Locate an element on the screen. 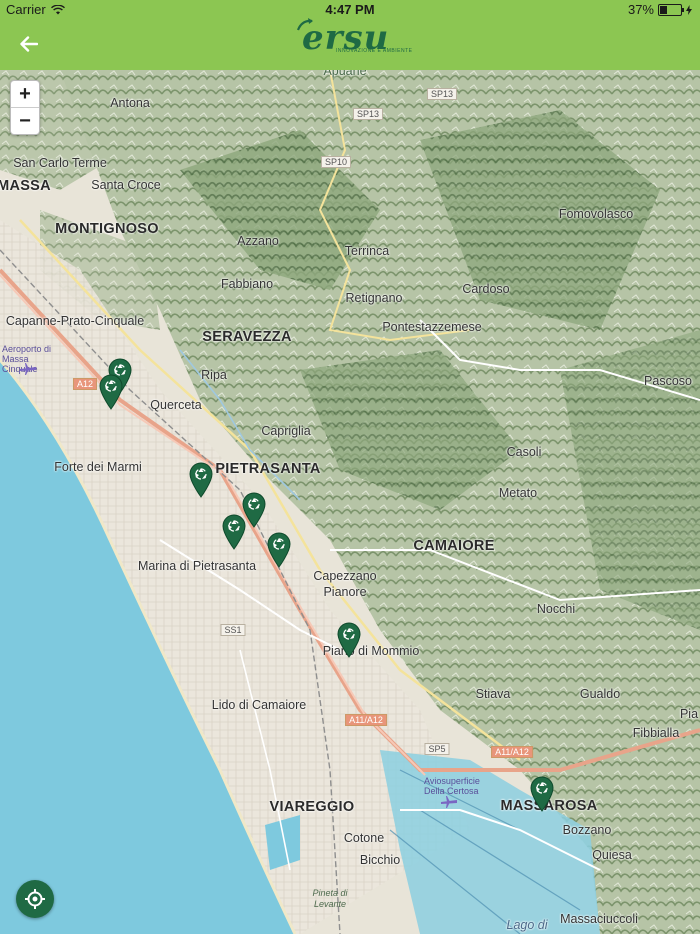 This screenshot has width=700, height=934. place-label: Capezzano Pianore is located at coordinates (345, 584).